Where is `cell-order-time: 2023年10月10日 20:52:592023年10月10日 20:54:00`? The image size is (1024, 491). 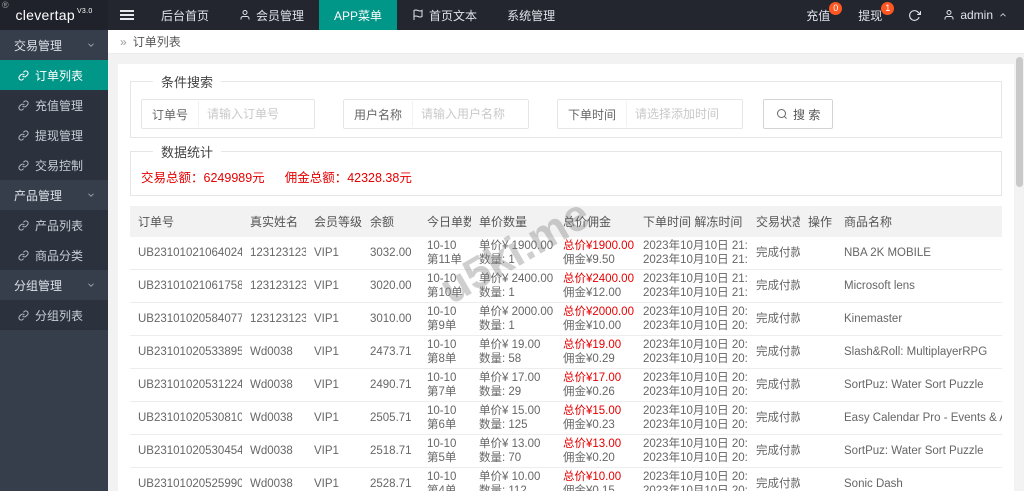 cell-order-time: 2023年10月10日 20:52:592023年10月10日 20:54:00 is located at coordinates (691, 479).